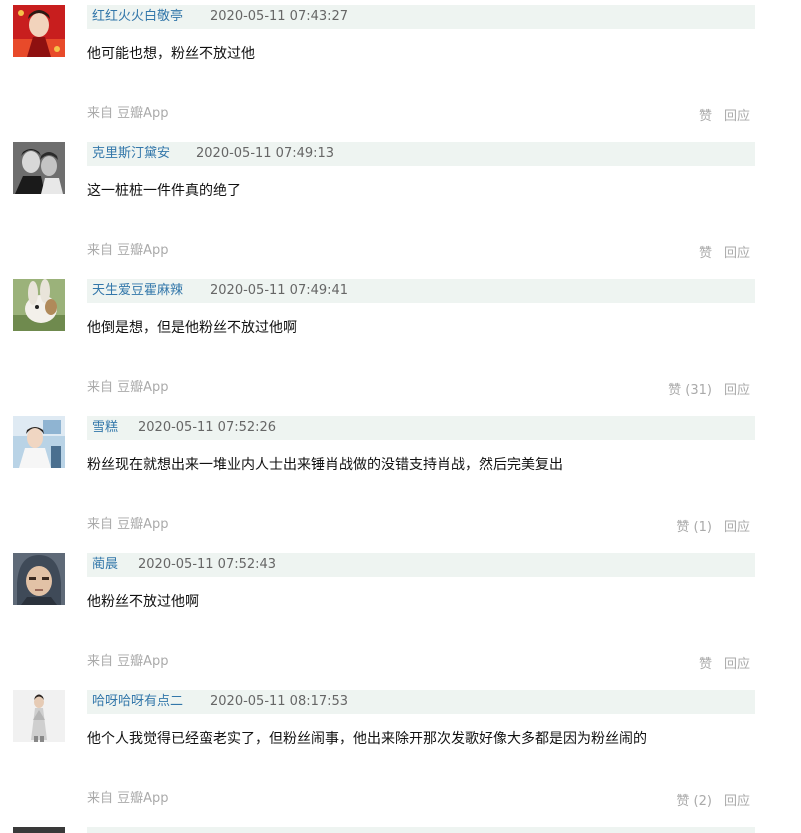 Image resolution: width=801 pixels, height=833 pixels. What do you see at coordinates (713, 802) in the screenshot?
I see `comment-actions: 赞 (2) 回应` at bounding box center [713, 802].